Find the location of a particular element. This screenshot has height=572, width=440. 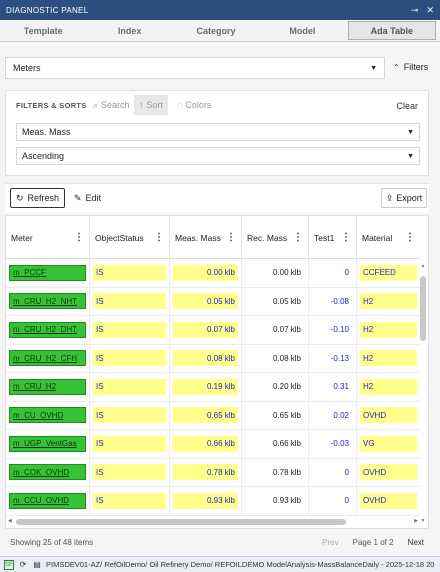

table-row: m_CU_OVHD IS 0.65 klb 0.65 klb 0.02 OVHD is located at coordinates (213, 415).